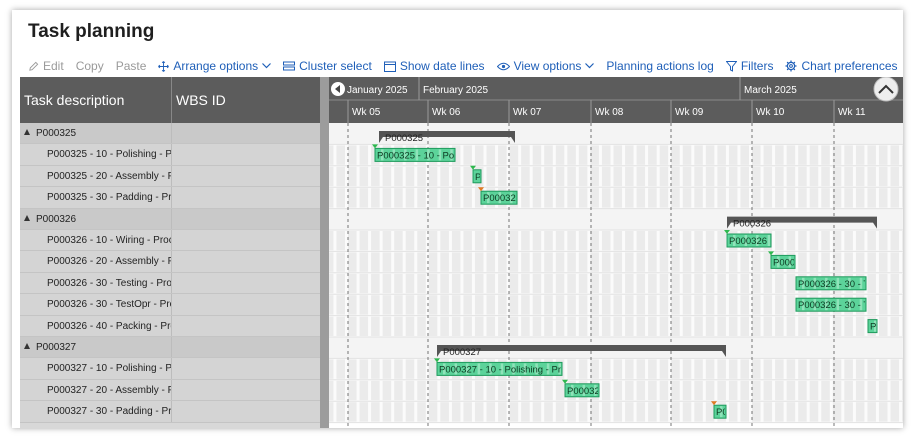  What do you see at coordinates (174, 326) in the screenshot?
I see `task-row: P000326 - 40 - Packing - Process` at bounding box center [174, 326].